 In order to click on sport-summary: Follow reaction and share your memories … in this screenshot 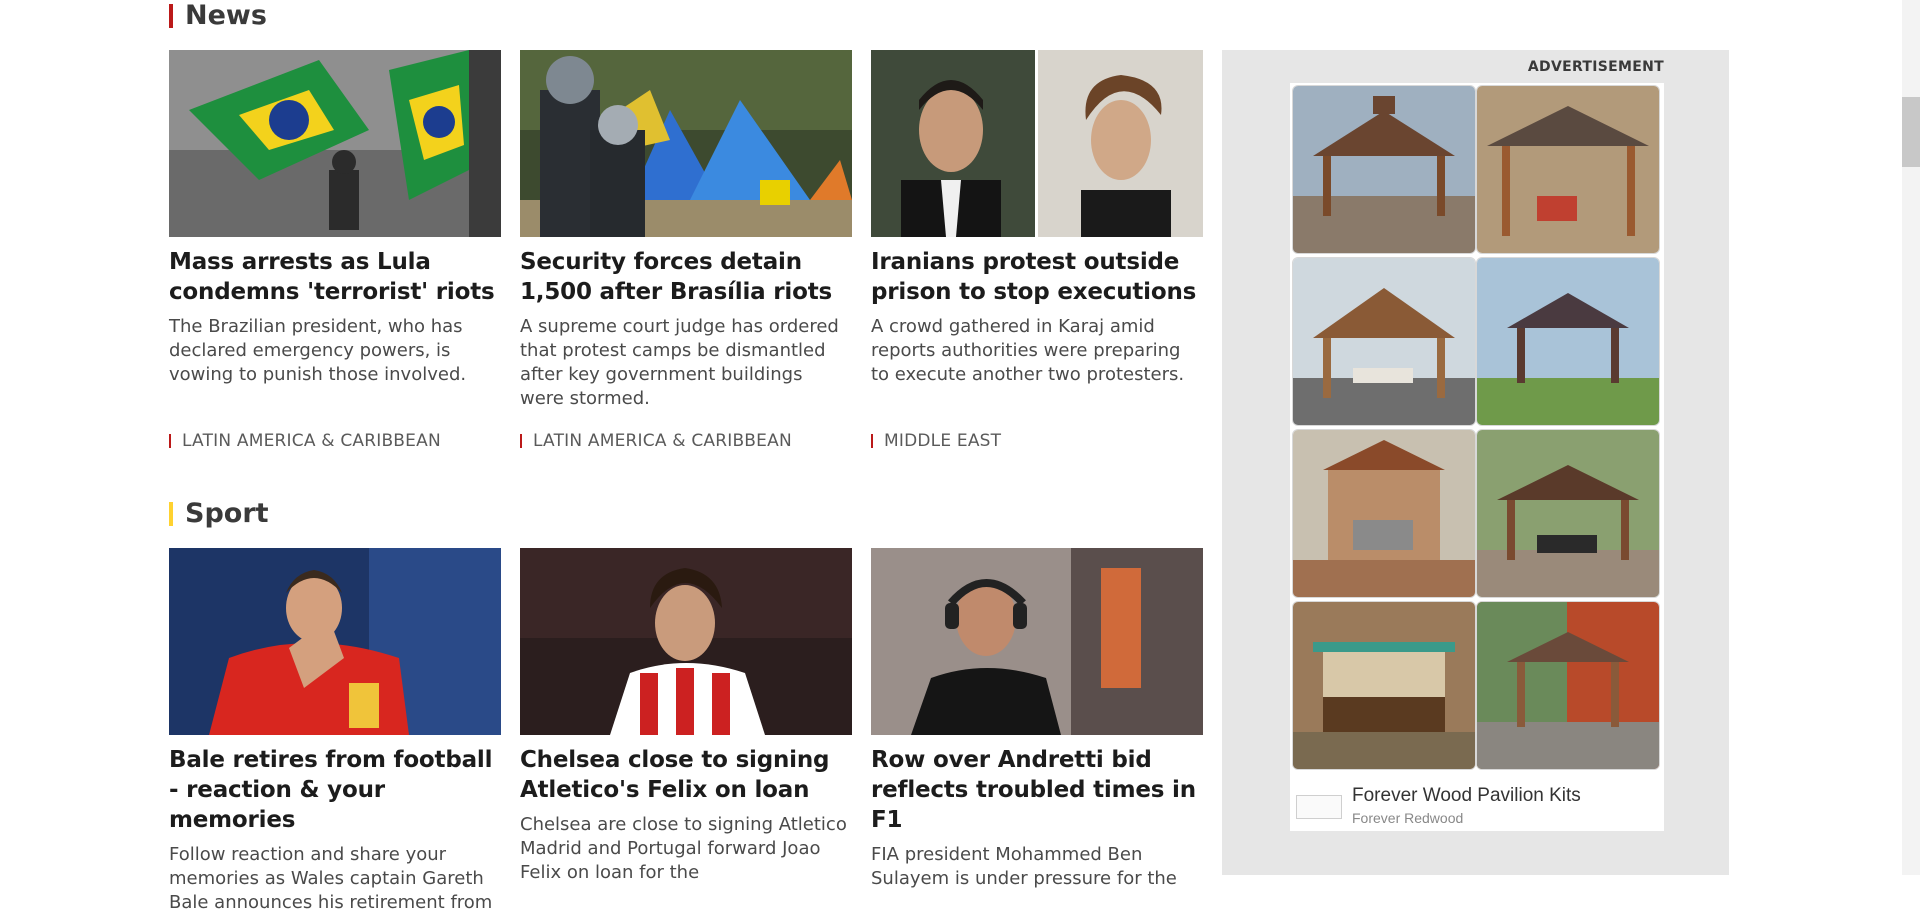, I will do `click(331, 878)`.